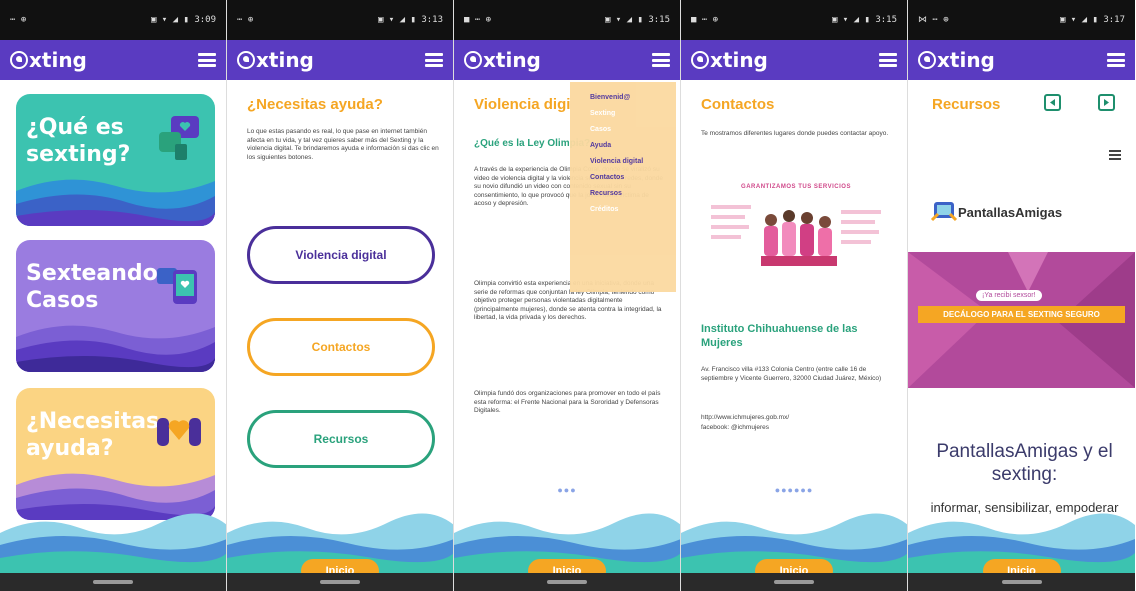 This screenshot has height=591, width=1136. Describe the element at coordinates (796, 235) in the screenshot. I see `women-group-photo` at that location.